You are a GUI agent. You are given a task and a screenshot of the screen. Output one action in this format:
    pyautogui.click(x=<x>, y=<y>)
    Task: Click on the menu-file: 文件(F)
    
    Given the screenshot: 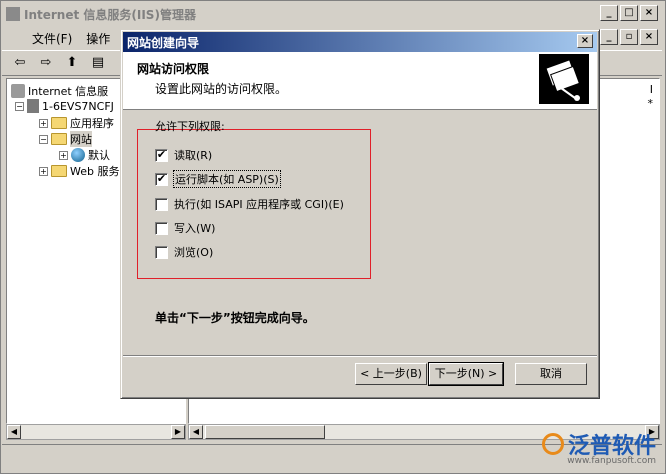 What is the action you would take?
    pyautogui.click(x=52, y=38)
    